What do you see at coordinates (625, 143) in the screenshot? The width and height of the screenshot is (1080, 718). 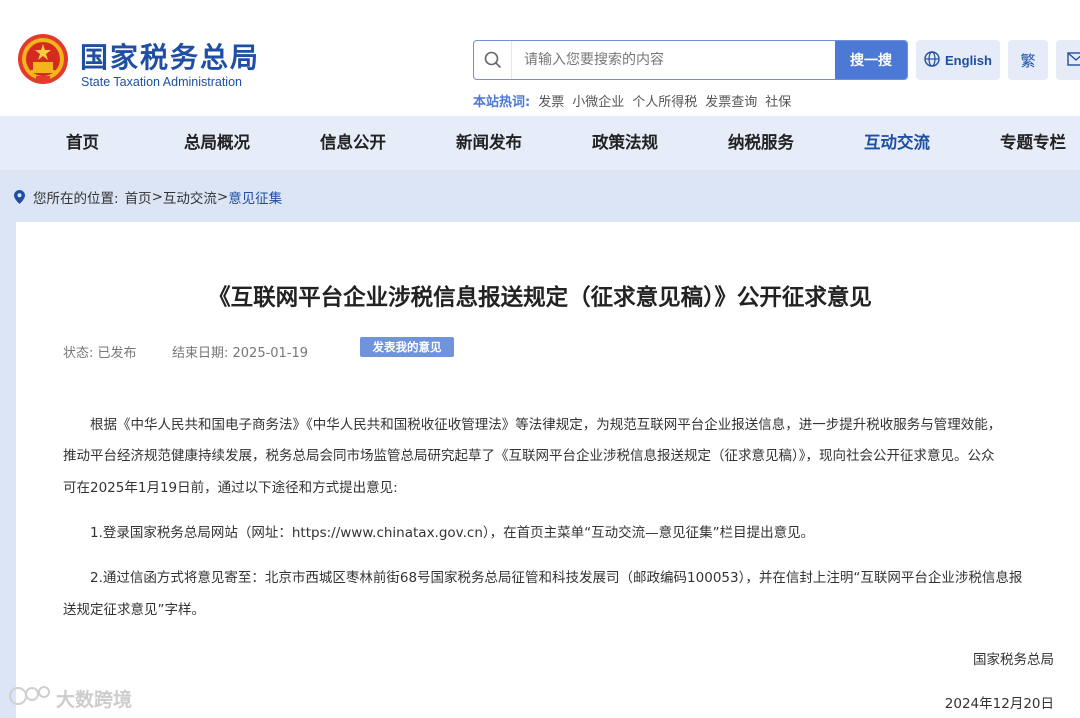 I see `nav-item-policies: 政策法规` at bounding box center [625, 143].